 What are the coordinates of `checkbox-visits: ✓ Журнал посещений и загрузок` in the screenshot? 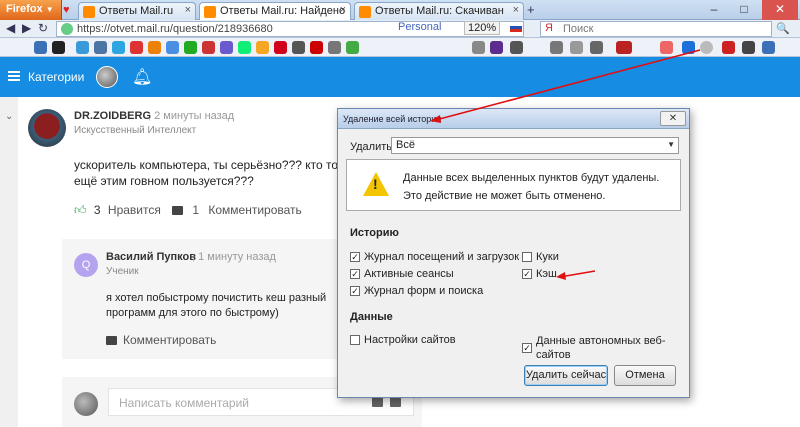 It's located at (434, 257).